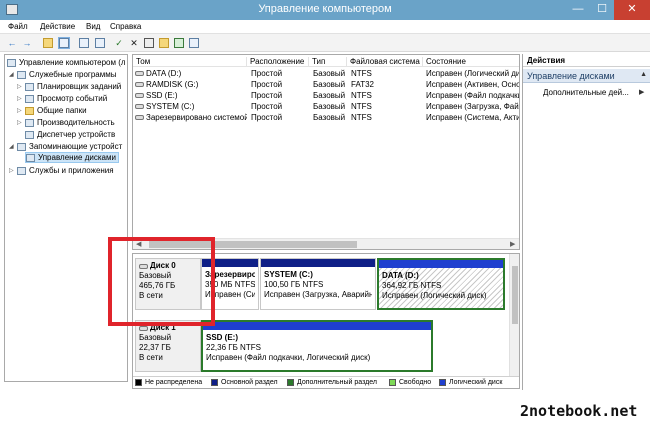 The image size is (650, 426). What do you see at coordinates (278, 62) in the screenshot?
I see `column-header-location: Расположение` at bounding box center [278, 62].